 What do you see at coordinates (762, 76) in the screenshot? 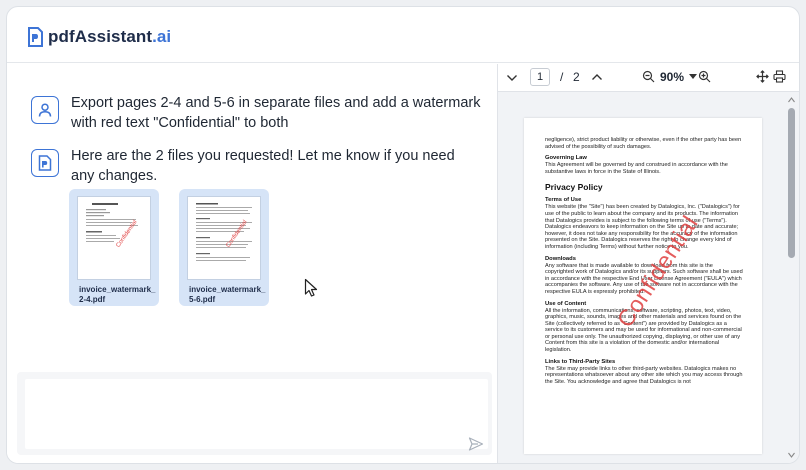
I see `move-icon` at bounding box center [762, 76].